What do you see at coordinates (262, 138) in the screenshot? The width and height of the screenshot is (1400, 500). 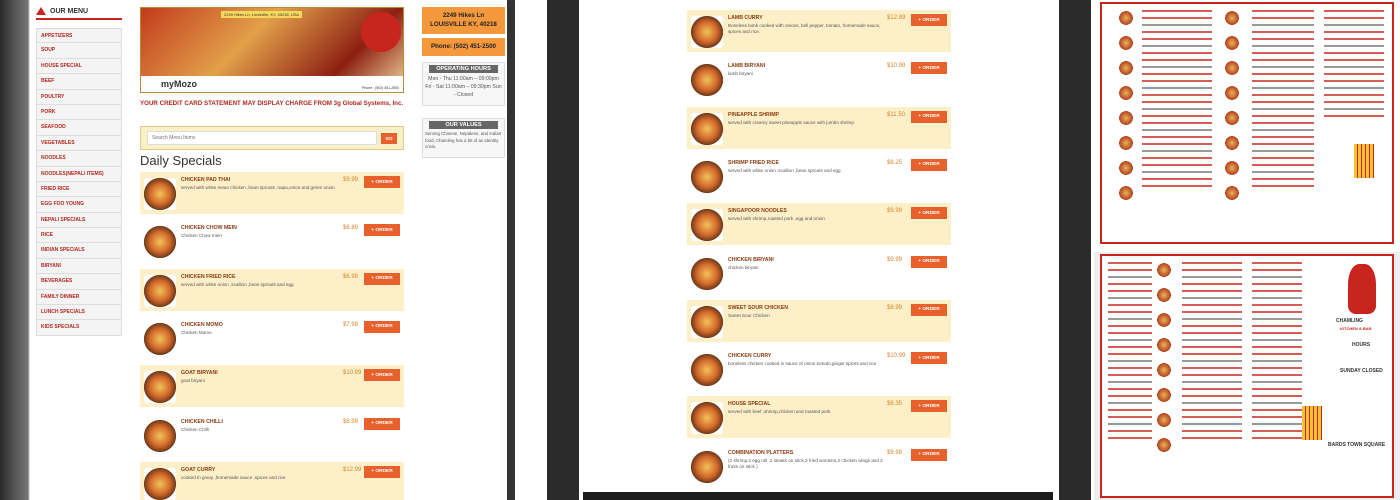 I see `search-input` at bounding box center [262, 138].